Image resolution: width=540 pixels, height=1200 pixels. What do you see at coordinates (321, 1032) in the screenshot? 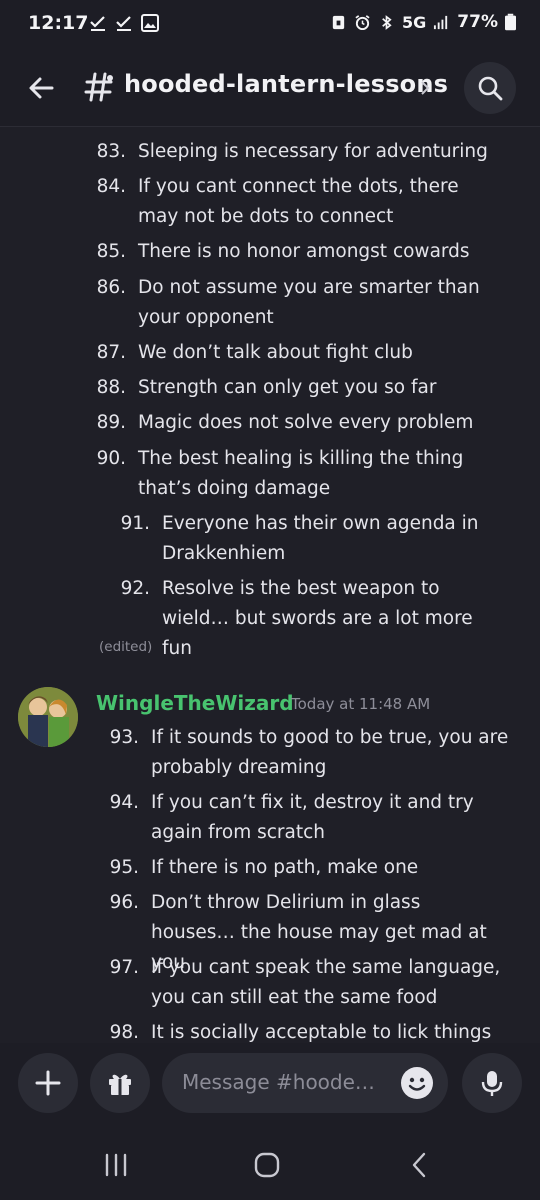
I see `list-text: It is socially acceptable to lick things` at bounding box center [321, 1032].